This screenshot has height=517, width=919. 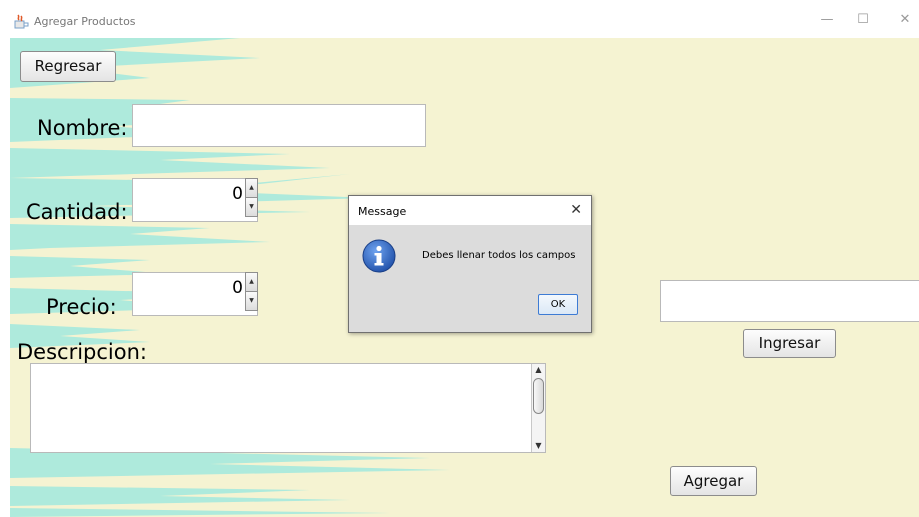 What do you see at coordinates (82, 352) in the screenshot?
I see `descripcion-label: Descripcion:` at bounding box center [82, 352].